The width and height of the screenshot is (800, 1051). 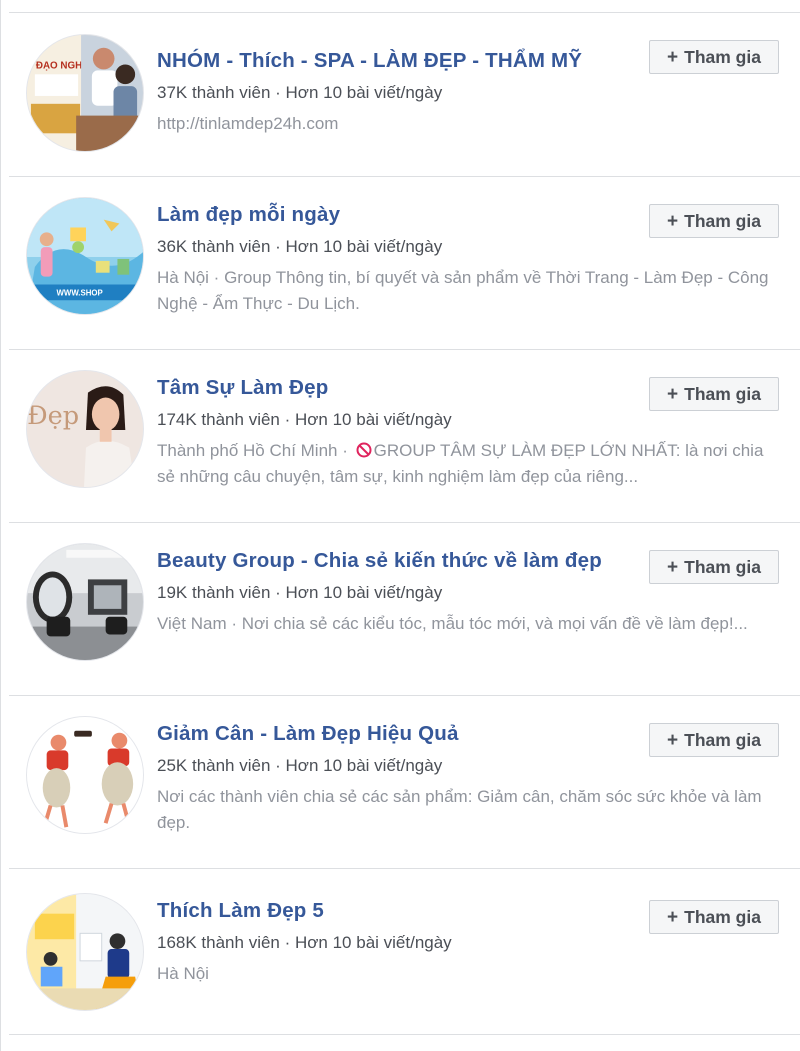 I want to click on no-entry-icon, so click(x=364, y=450).